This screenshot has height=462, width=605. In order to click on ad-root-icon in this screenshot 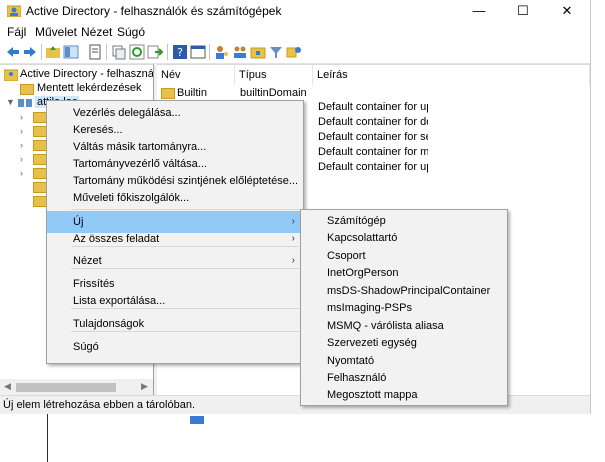, I will do `click(11, 75)`.